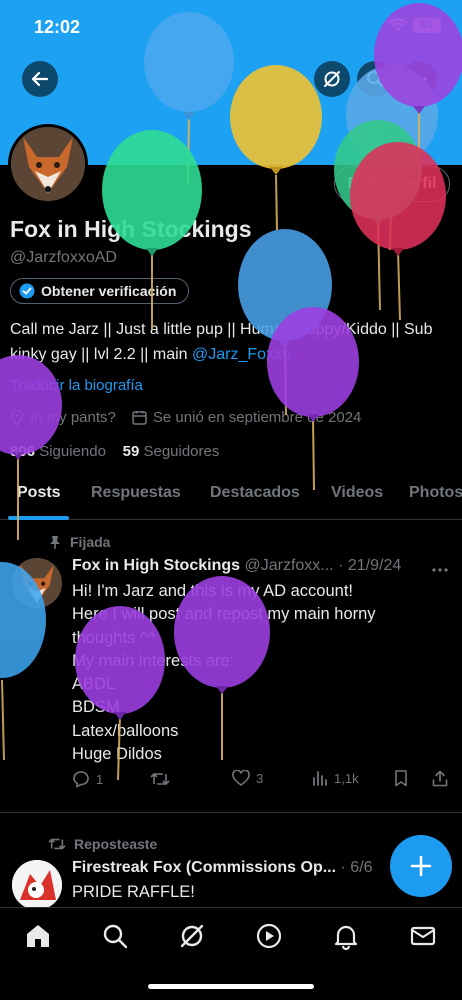  What do you see at coordinates (370, 565) in the screenshot?
I see `post-date: · 21/9/24` at bounding box center [370, 565].